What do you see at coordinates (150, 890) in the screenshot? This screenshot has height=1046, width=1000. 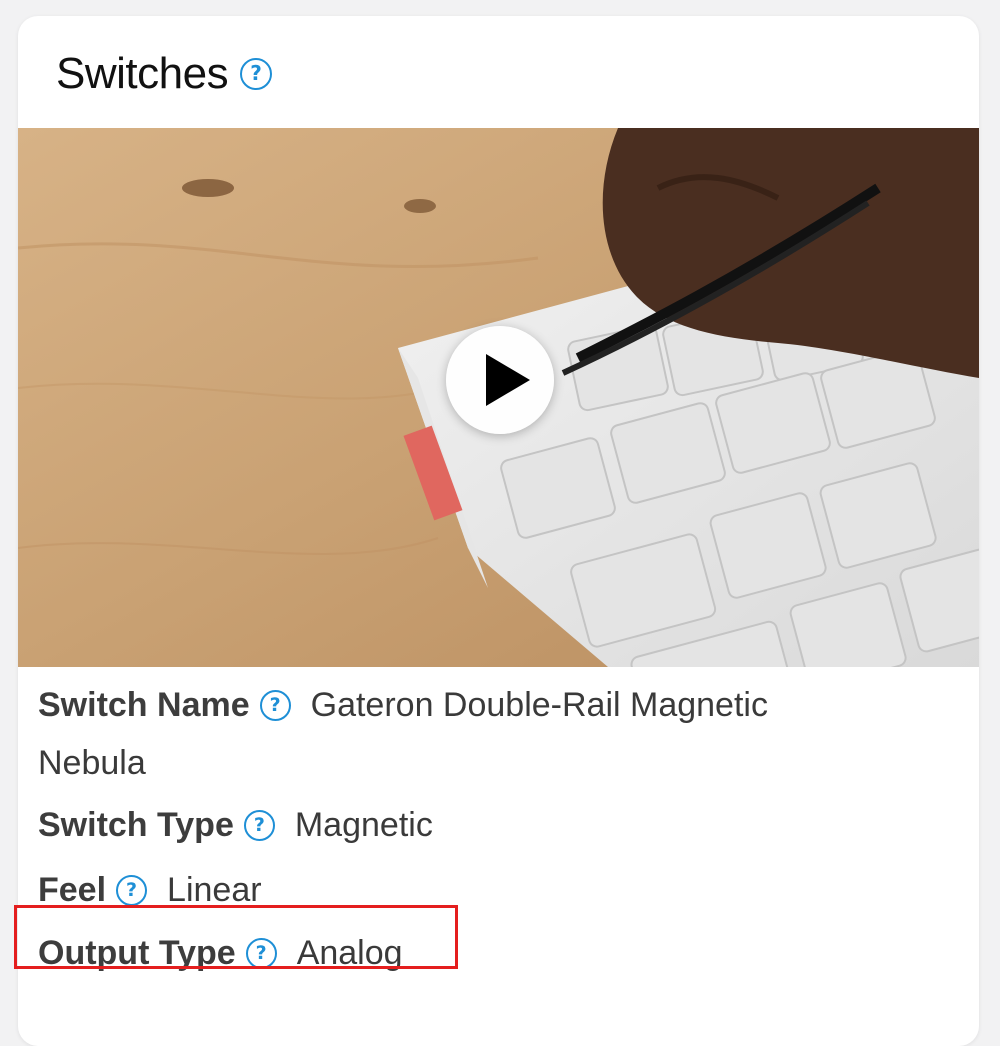 I see `spec-row-feel: Feel ? Linear` at bounding box center [150, 890].